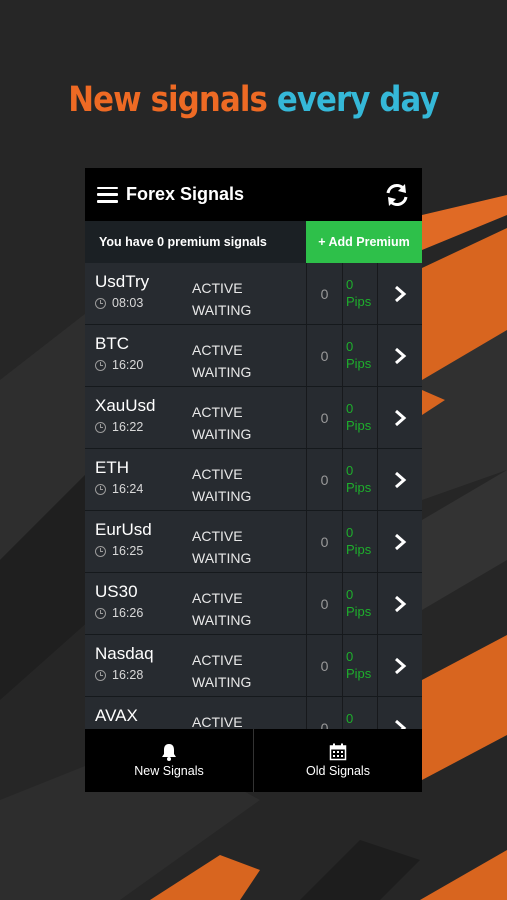  I want to click on signal-symbol-cell: AVAX, so click(138, 713).